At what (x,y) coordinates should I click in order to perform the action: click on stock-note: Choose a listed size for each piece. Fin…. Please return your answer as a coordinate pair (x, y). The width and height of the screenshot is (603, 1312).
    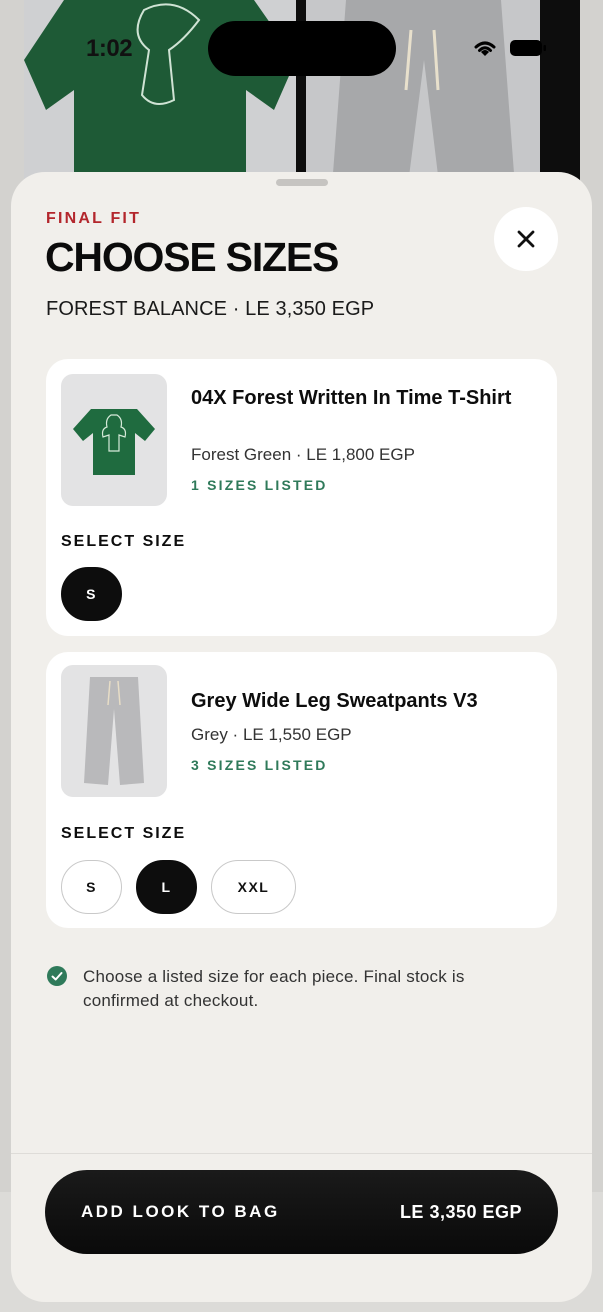
    Looking at the image, I should click on (282, 989).